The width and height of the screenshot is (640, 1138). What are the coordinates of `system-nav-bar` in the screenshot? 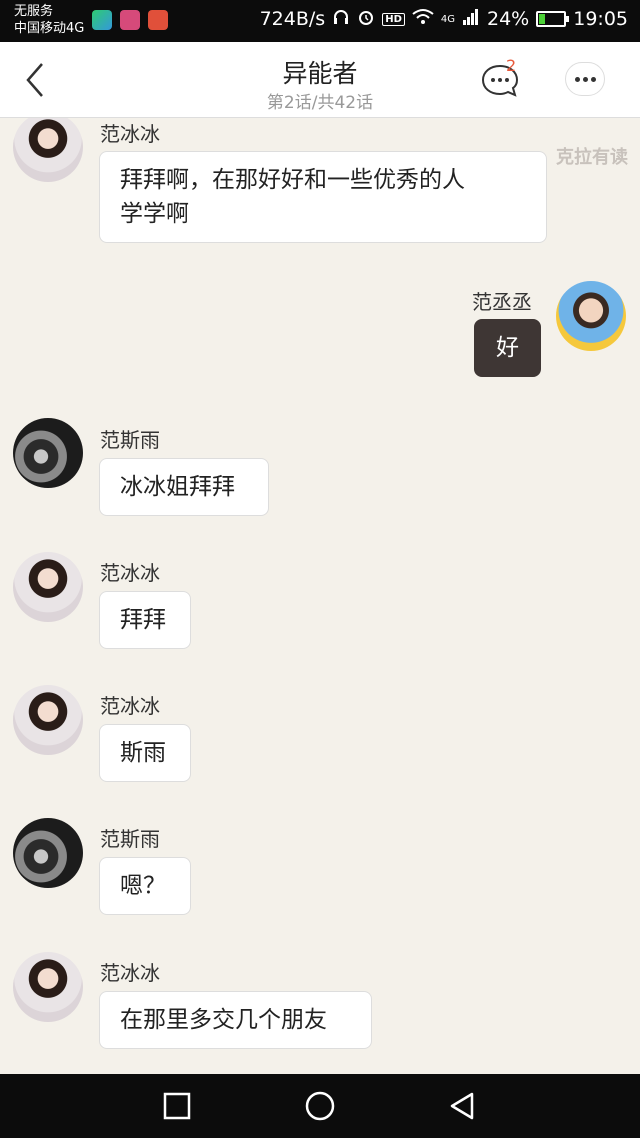 It's located at (320, 1106).